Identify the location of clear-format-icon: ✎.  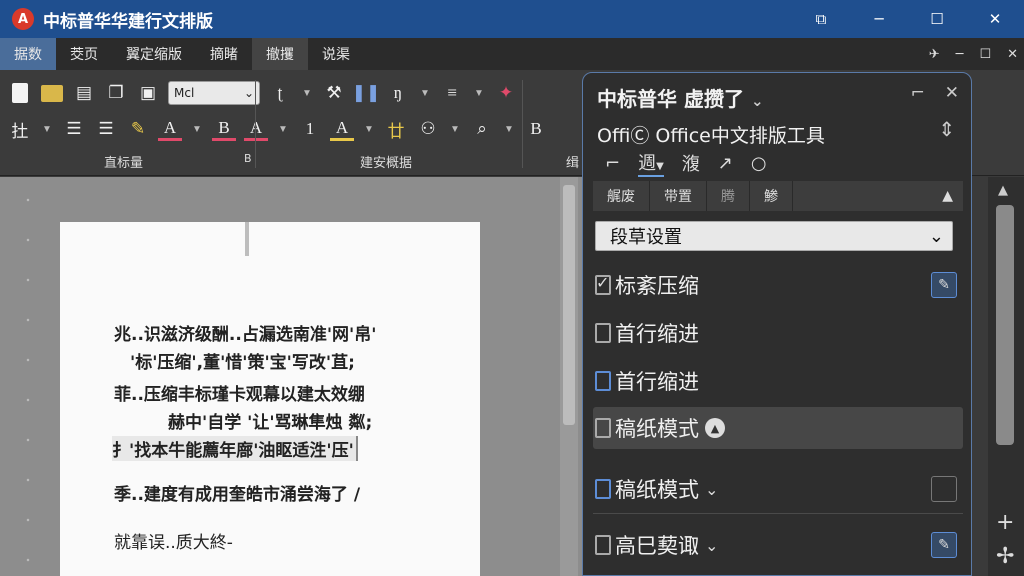
(138, 129).